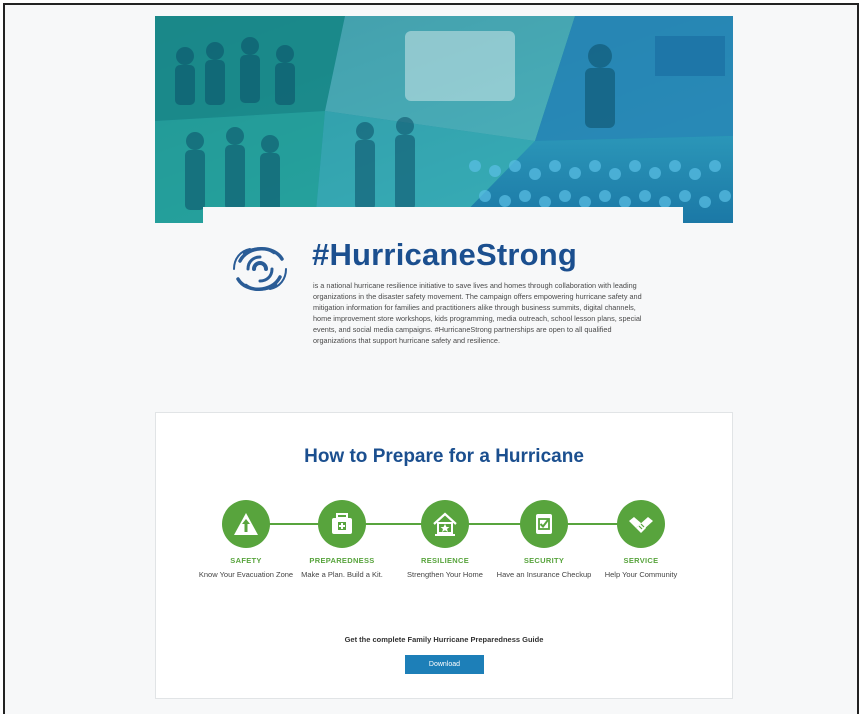 This screenshot has width=866, height=717. I want to click on step-description: Strengthen Your Home, so click(445, 574).